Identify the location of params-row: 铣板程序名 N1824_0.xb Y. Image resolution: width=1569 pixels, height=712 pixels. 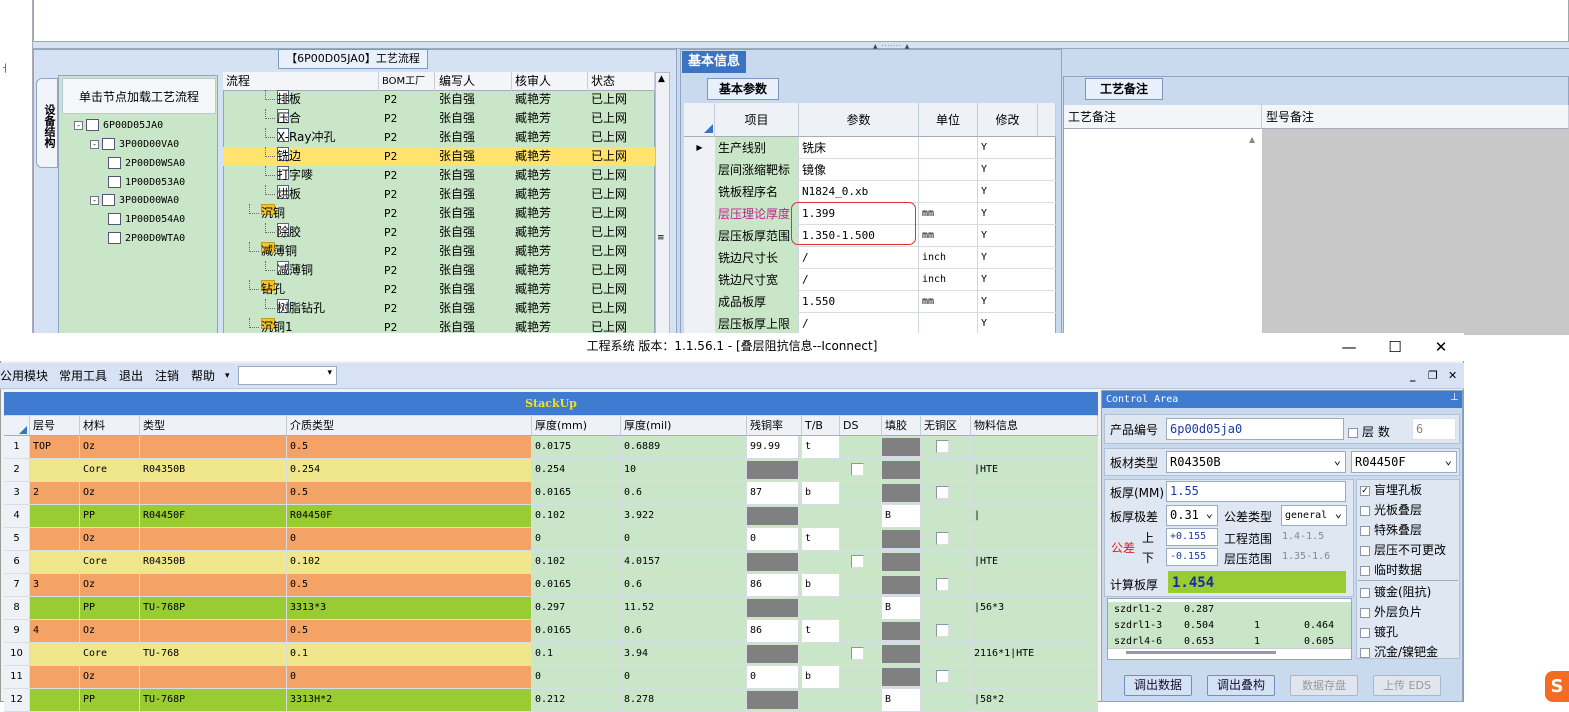
(870, 192).